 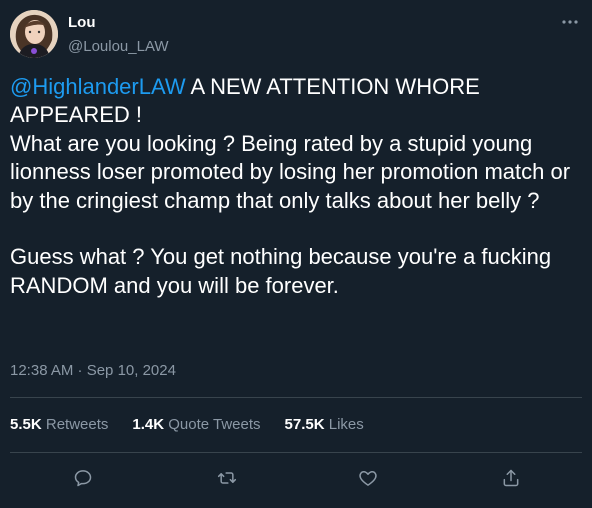 I want to click on likes-label: Likes, so click(x=346, y=424).